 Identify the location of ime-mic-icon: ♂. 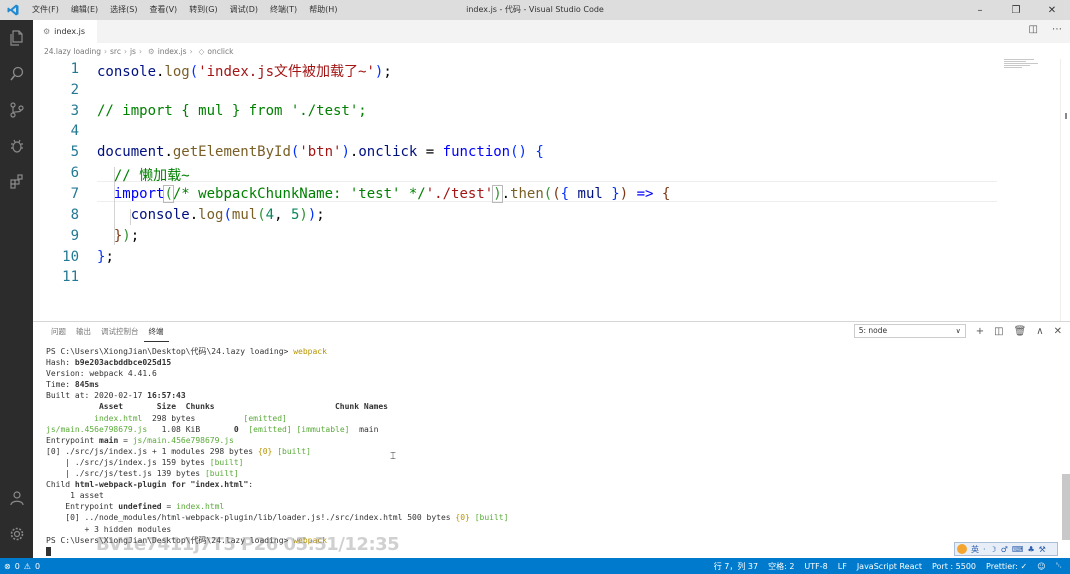
(1004, 549).